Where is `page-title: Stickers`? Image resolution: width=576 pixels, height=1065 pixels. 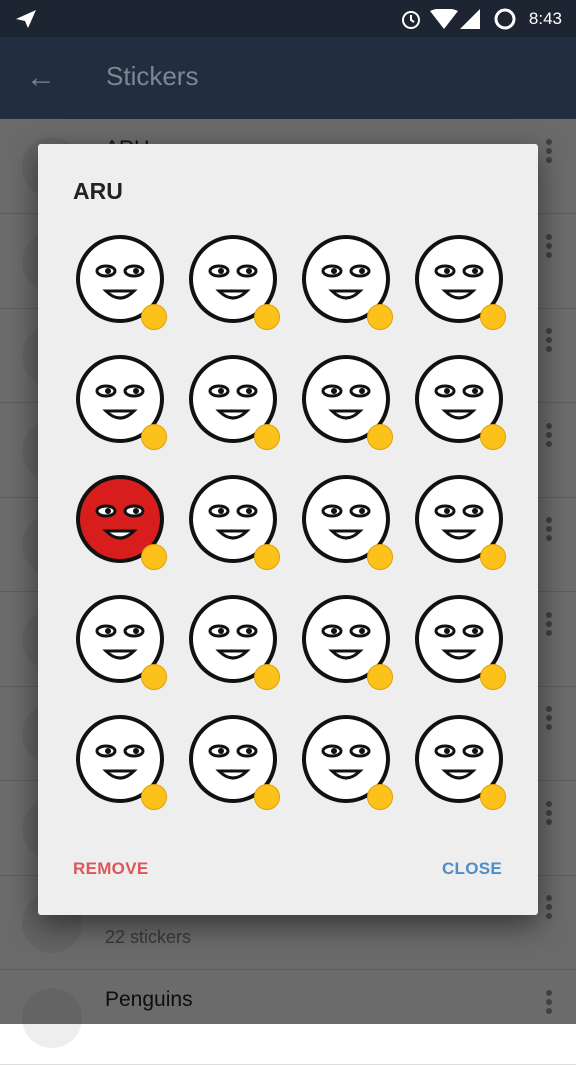 page-title: Stickers is located at coordinates (152, 76).